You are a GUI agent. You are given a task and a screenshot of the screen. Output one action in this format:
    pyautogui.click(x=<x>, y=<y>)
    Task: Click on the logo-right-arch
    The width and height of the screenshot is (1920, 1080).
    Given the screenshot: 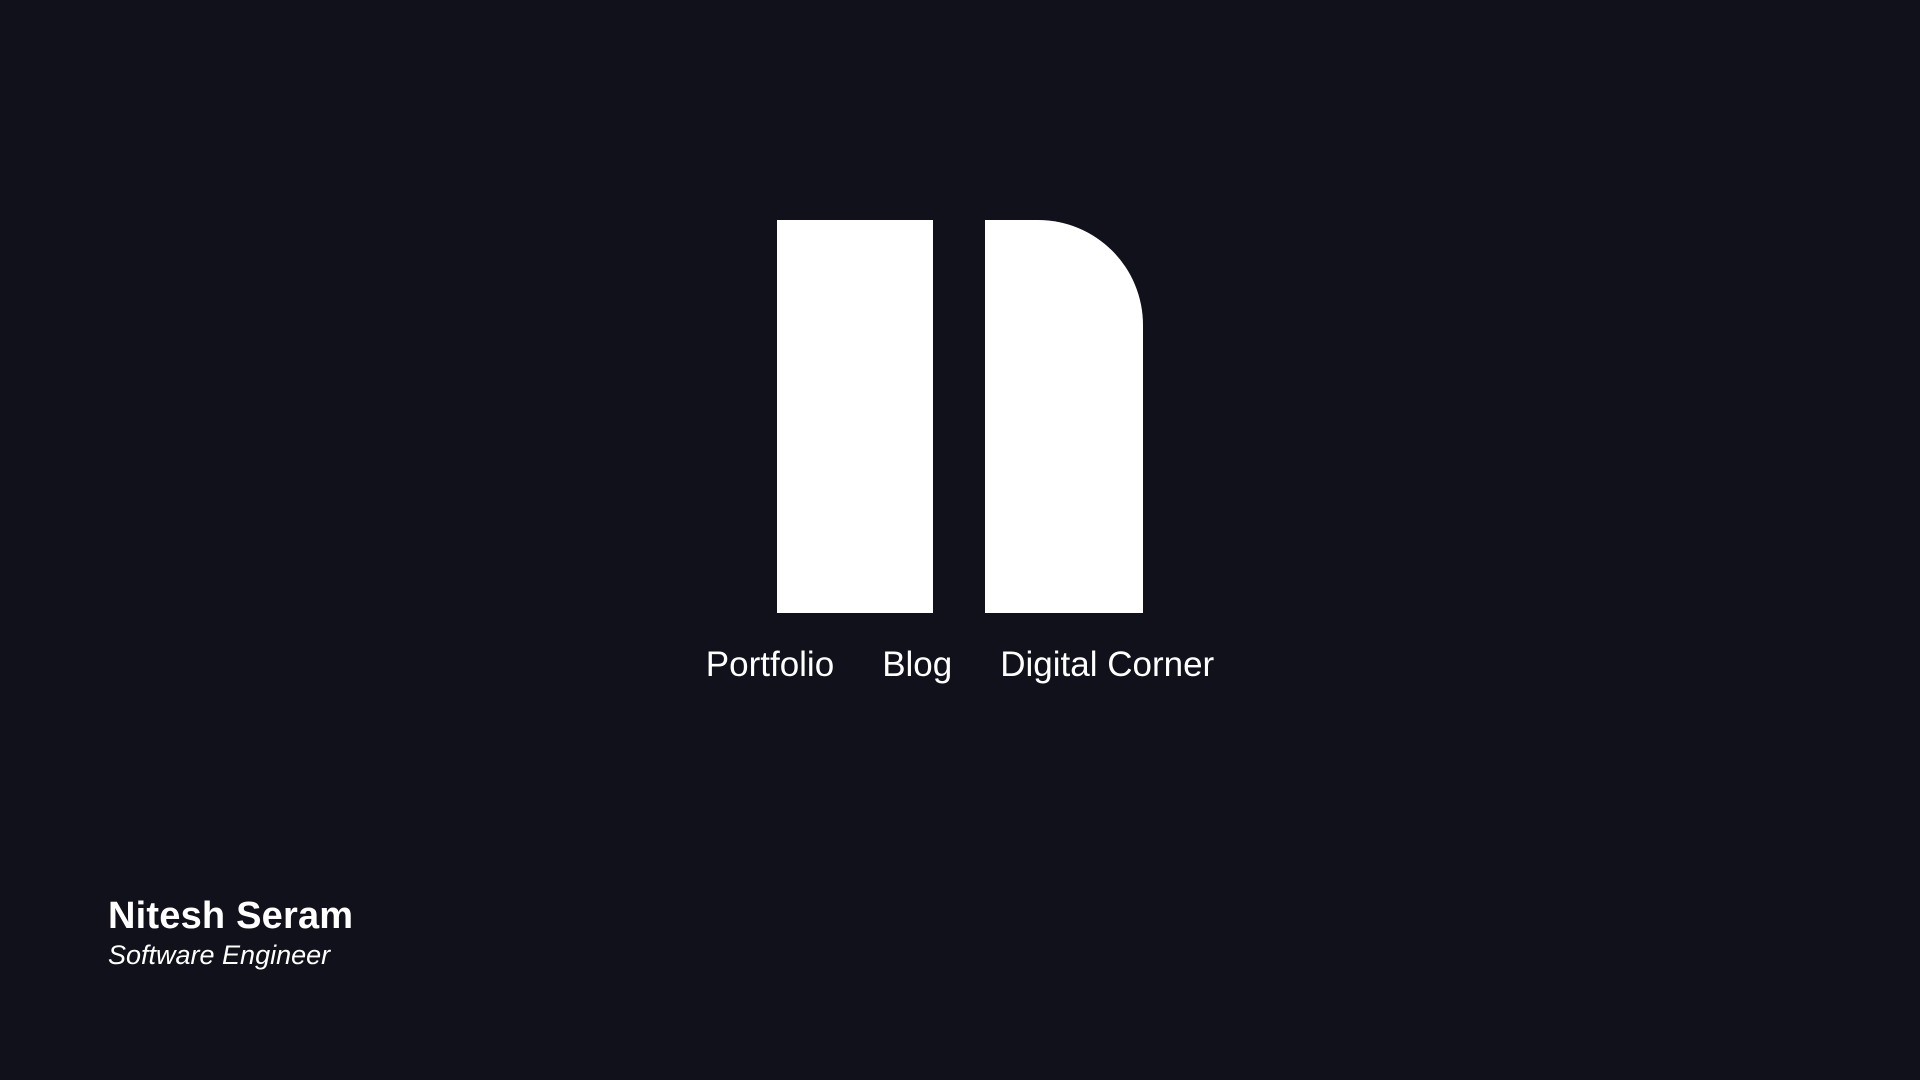 What is the action you would take?
    pyautogui.click(x=1064, y=416)
    